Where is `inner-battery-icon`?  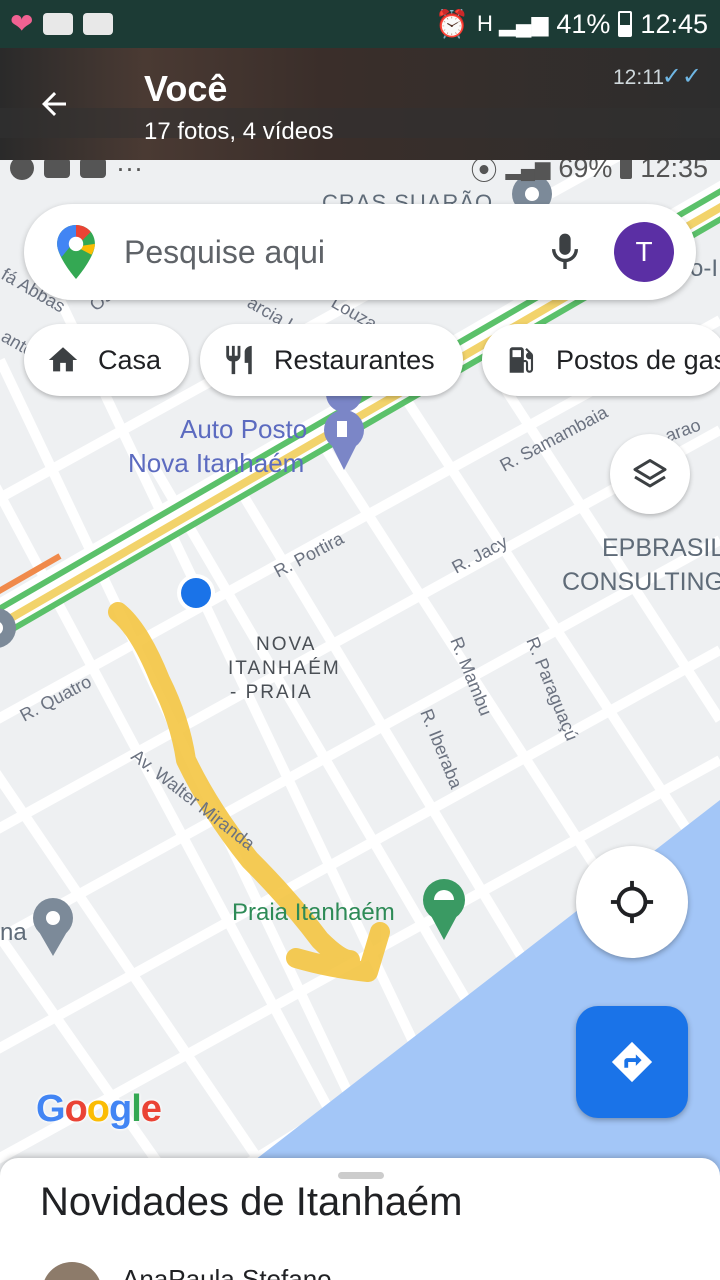 inner-battery-icon is located at coordinates (626, 169).